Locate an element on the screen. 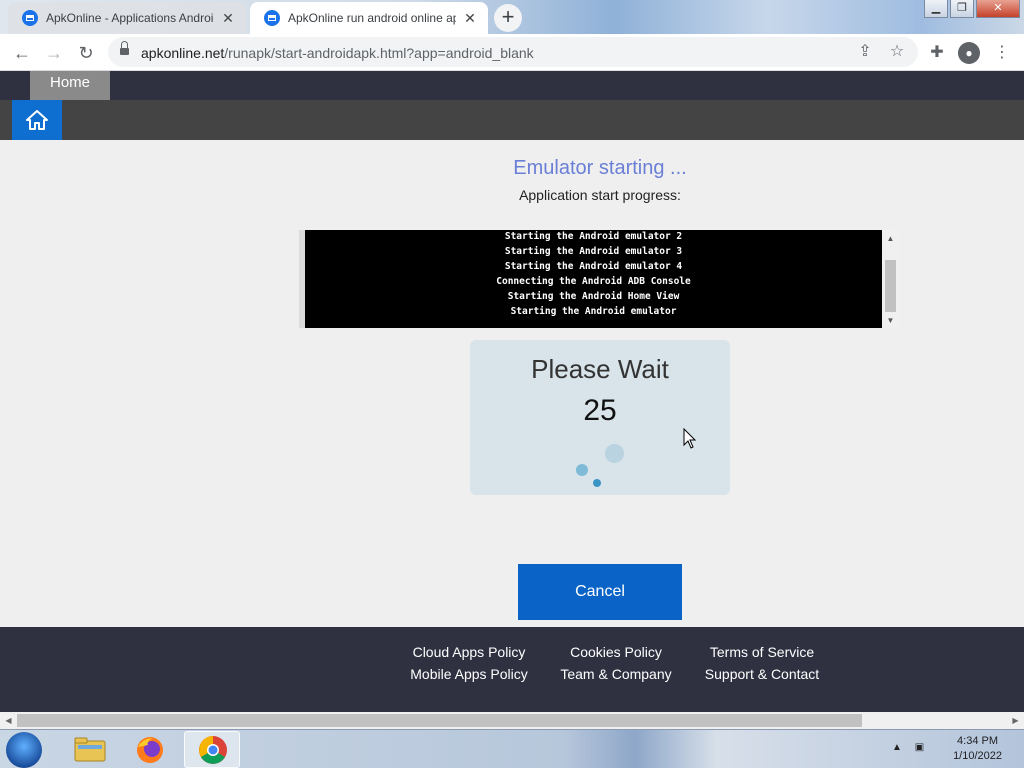  network-icon: ▣ is located at coordinates (919, 747).